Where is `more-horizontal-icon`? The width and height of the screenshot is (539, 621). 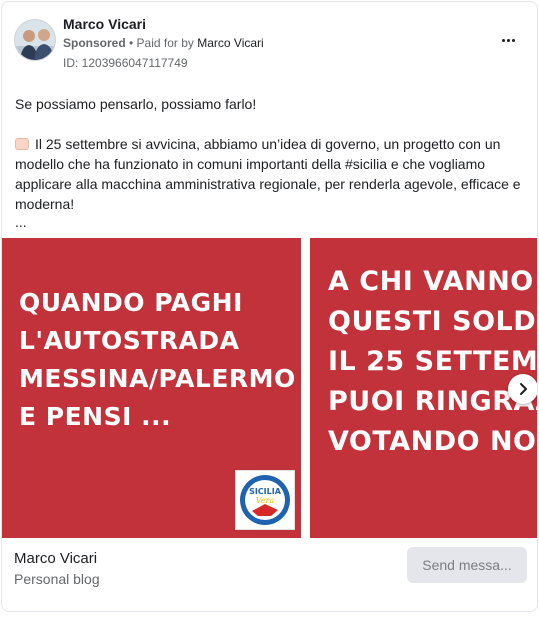 more-horizontal-icon is located at coordinates (508, 40).